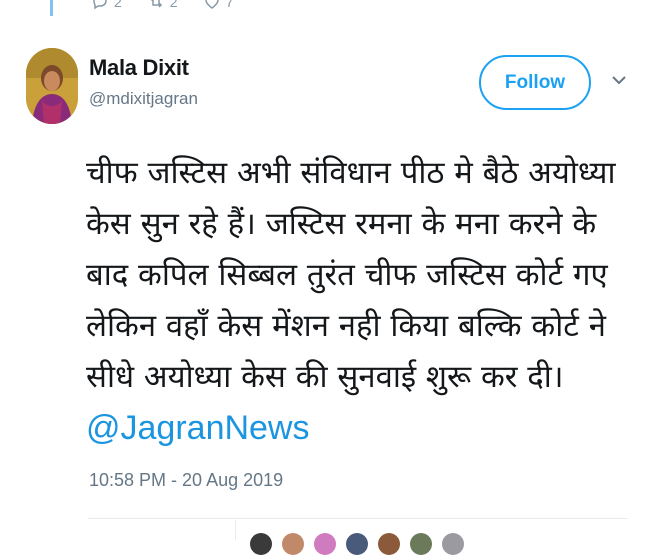  I want to click on stats-divider, so click(235, 530).